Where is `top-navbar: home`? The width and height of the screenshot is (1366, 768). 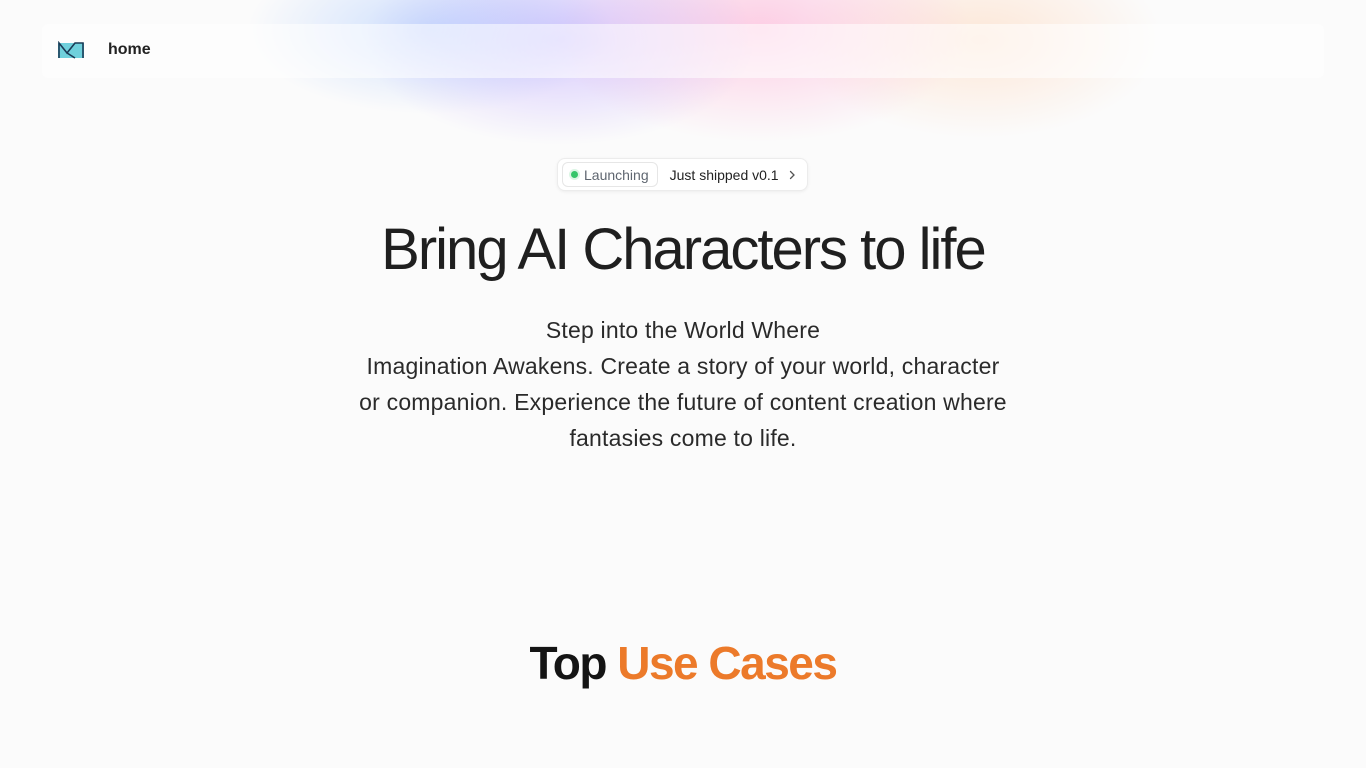
top-navbar: home is located at coordinates (683, 51).